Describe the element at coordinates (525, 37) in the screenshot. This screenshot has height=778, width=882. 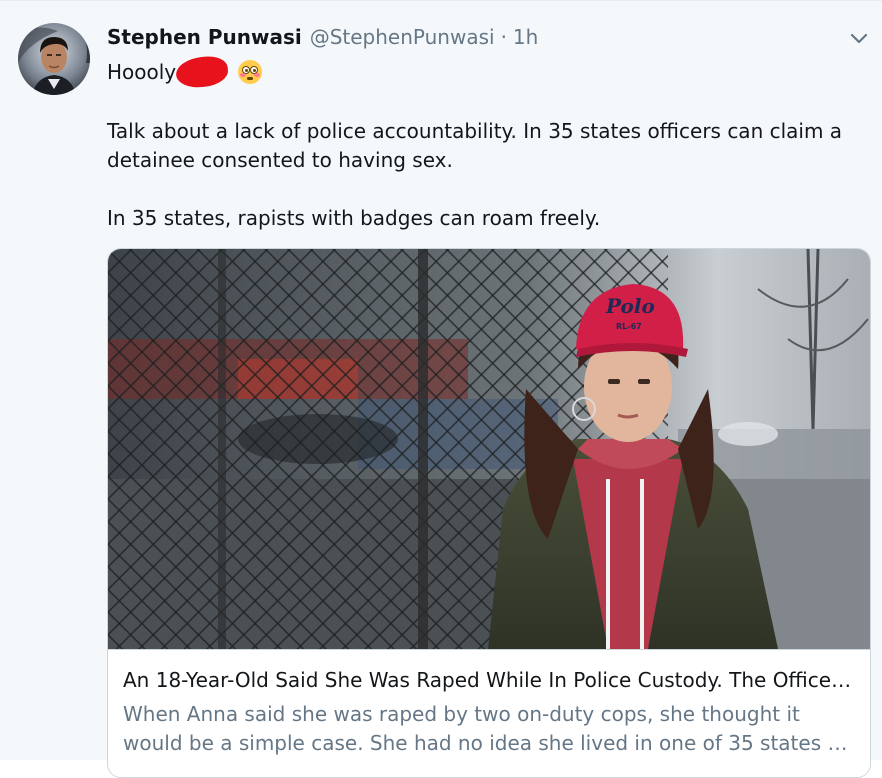
I see `tweet-timestamp: 1h` at that location.